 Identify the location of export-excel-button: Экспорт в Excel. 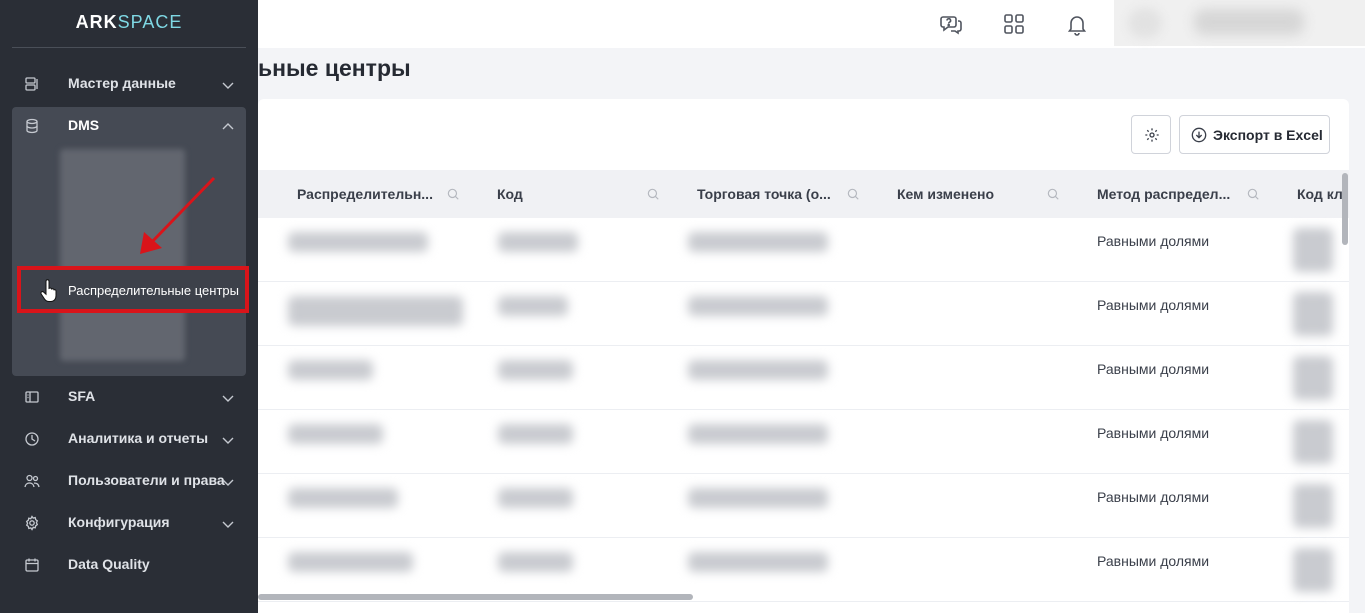
(1254, 134).